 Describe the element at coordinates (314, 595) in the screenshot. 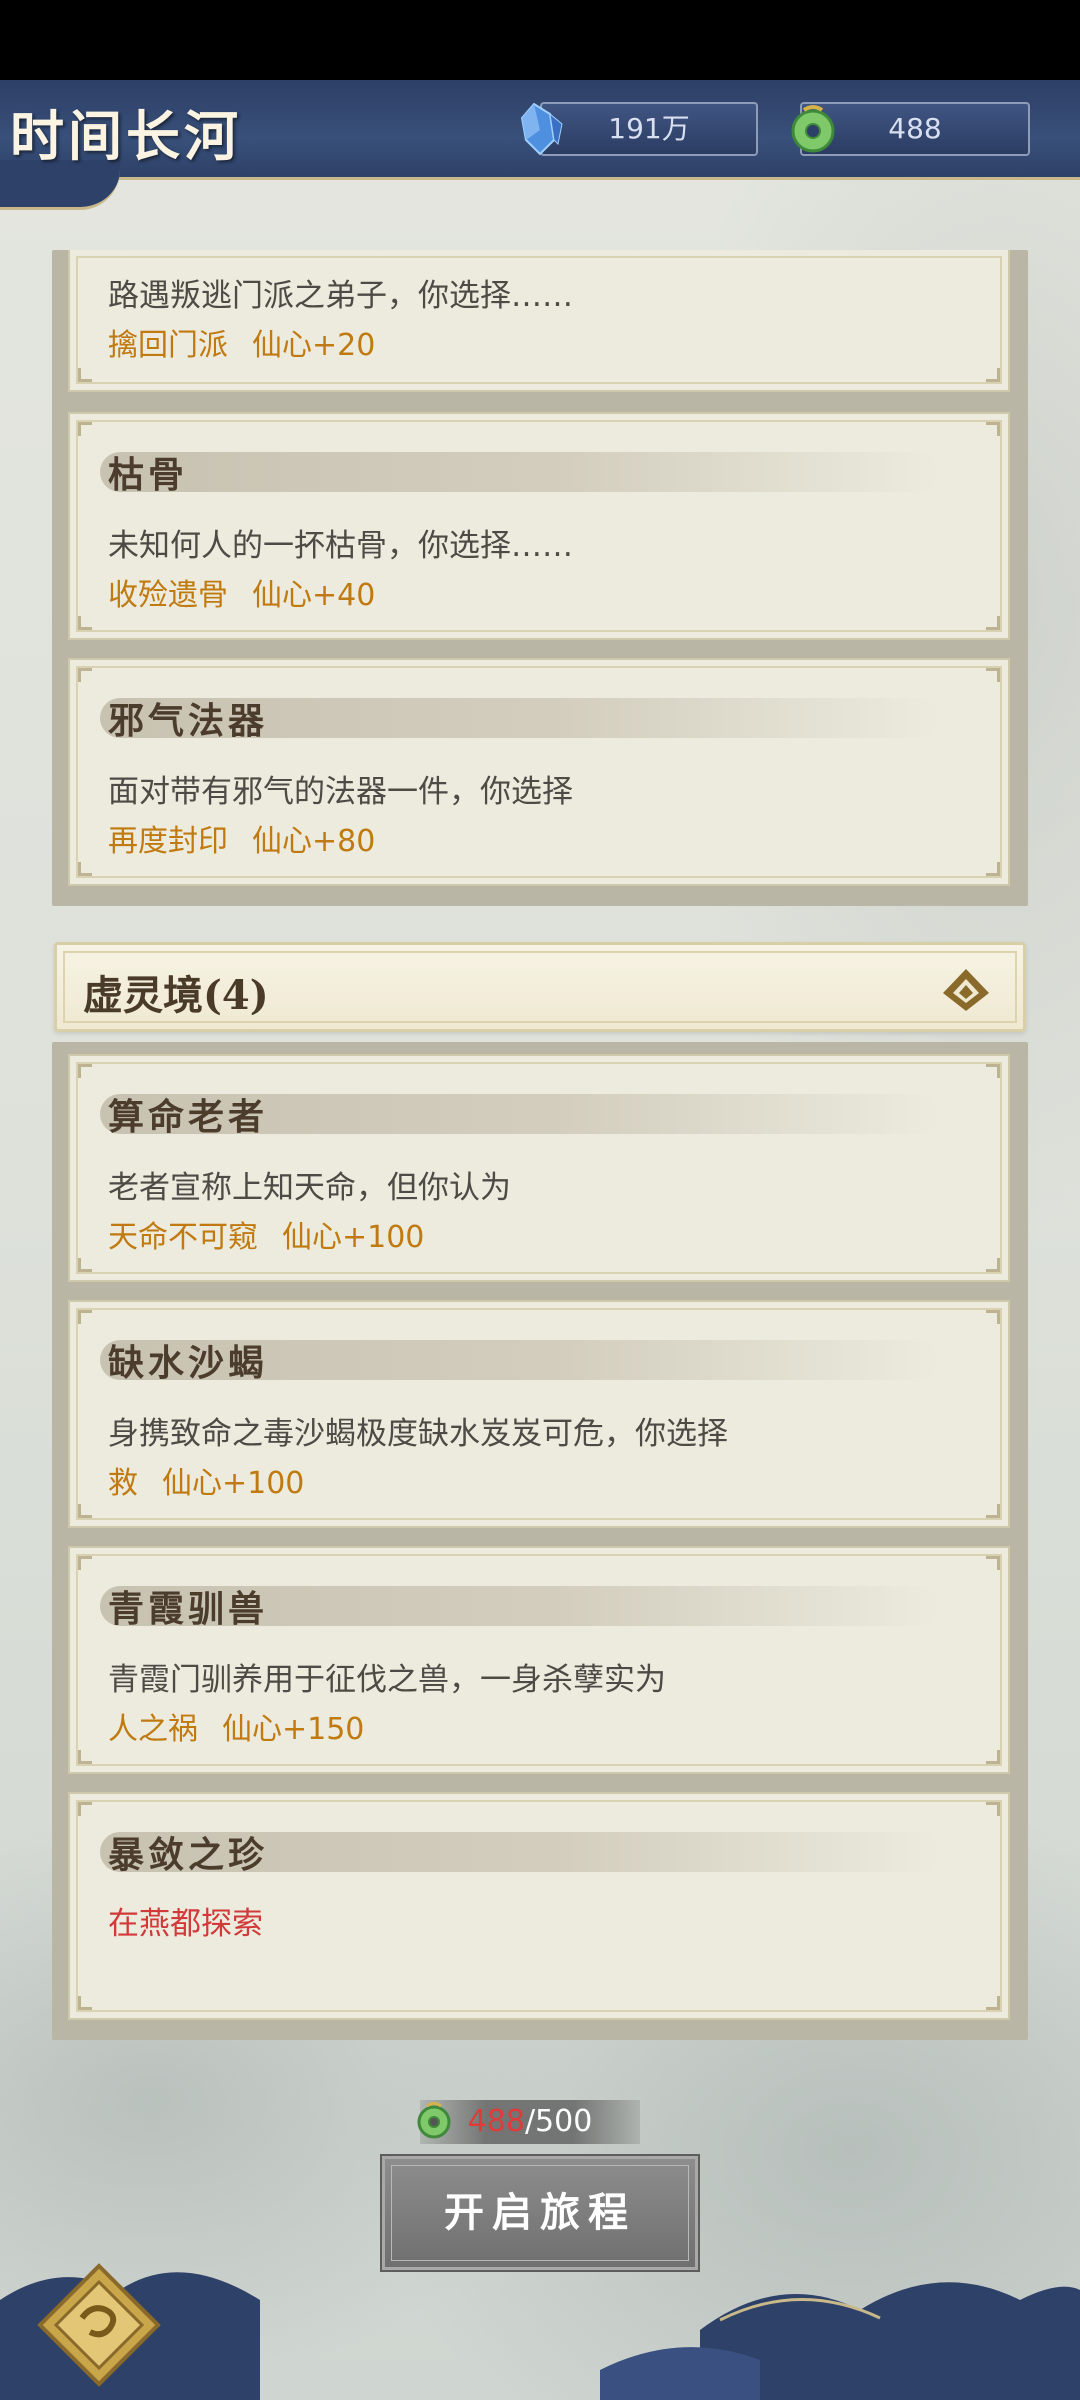

I see `xinxin-gain: 仙心+40` at that location.